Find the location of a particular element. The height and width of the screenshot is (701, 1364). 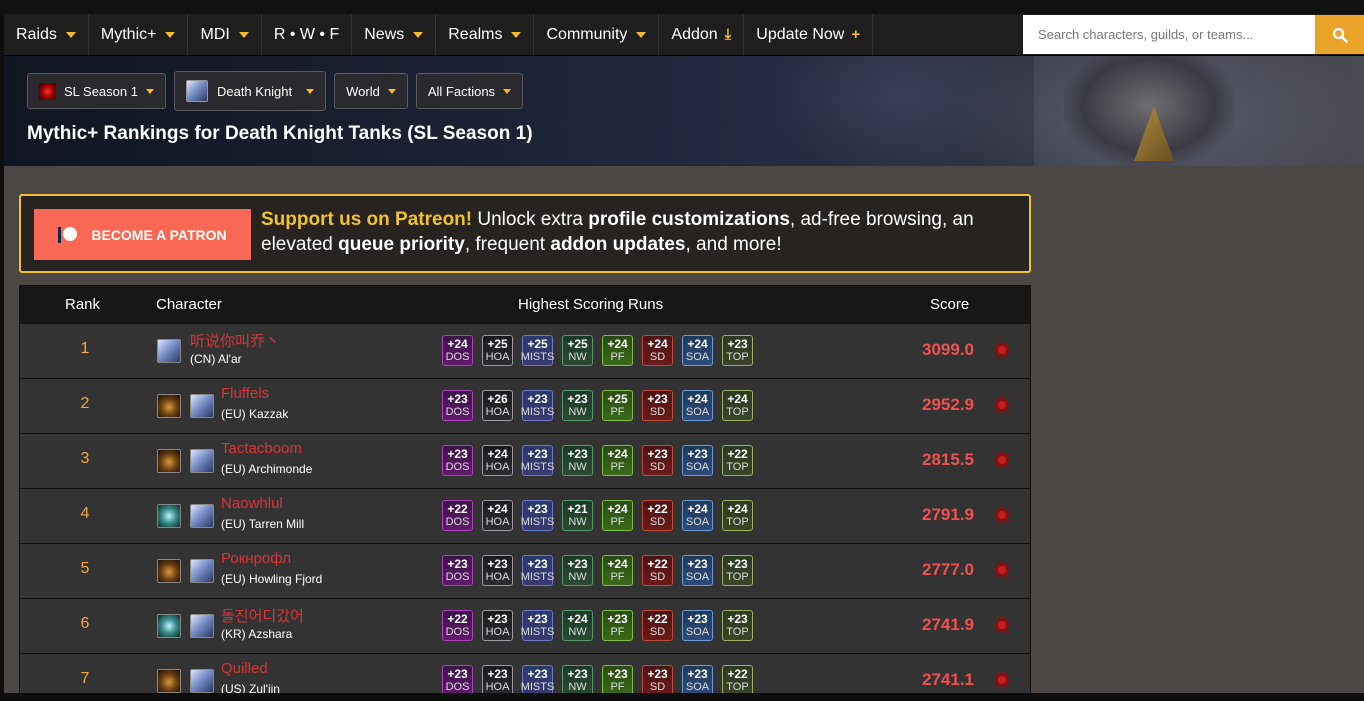

death-knight-icon is located at coordinates (196, 91).